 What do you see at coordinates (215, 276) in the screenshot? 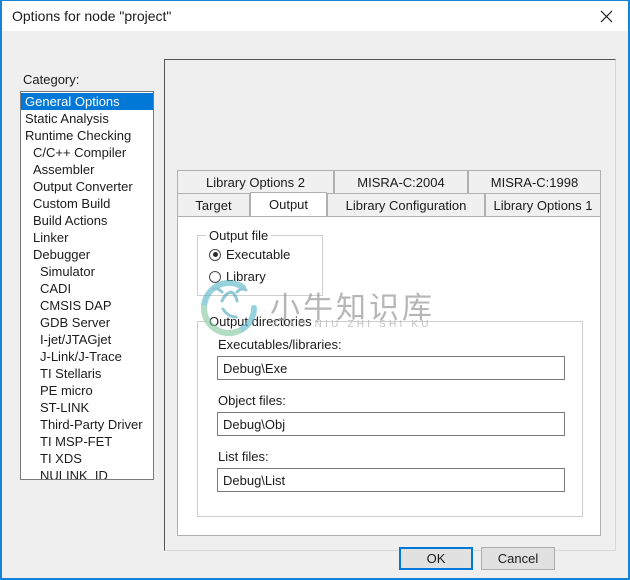
I see `radio-library-icon` at bounding box center [215, 276].